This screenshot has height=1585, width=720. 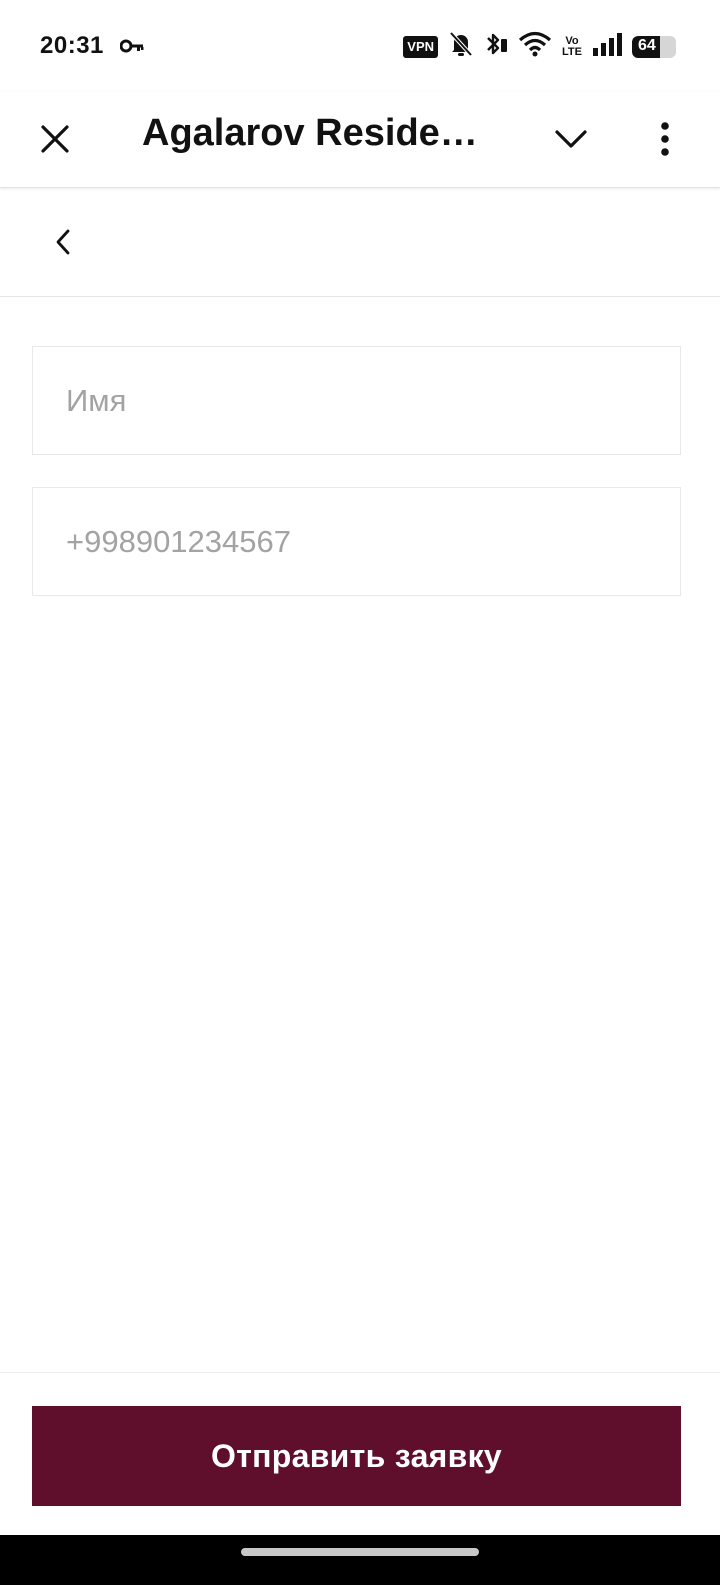 I want to click on chevron-left-icon, so click(x=63, y=242).